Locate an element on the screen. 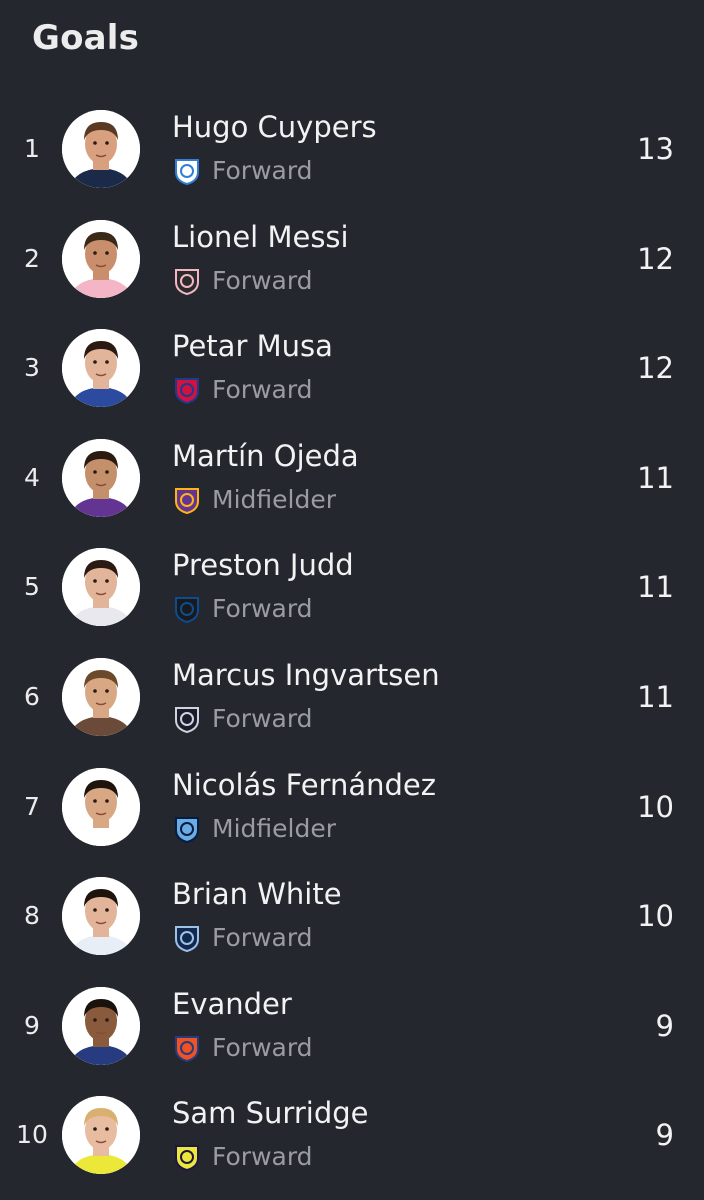 The height and width of the screenshot is (1200, 704). player-name: Marcus Ingvartsen is located at coordinates (306, 675).